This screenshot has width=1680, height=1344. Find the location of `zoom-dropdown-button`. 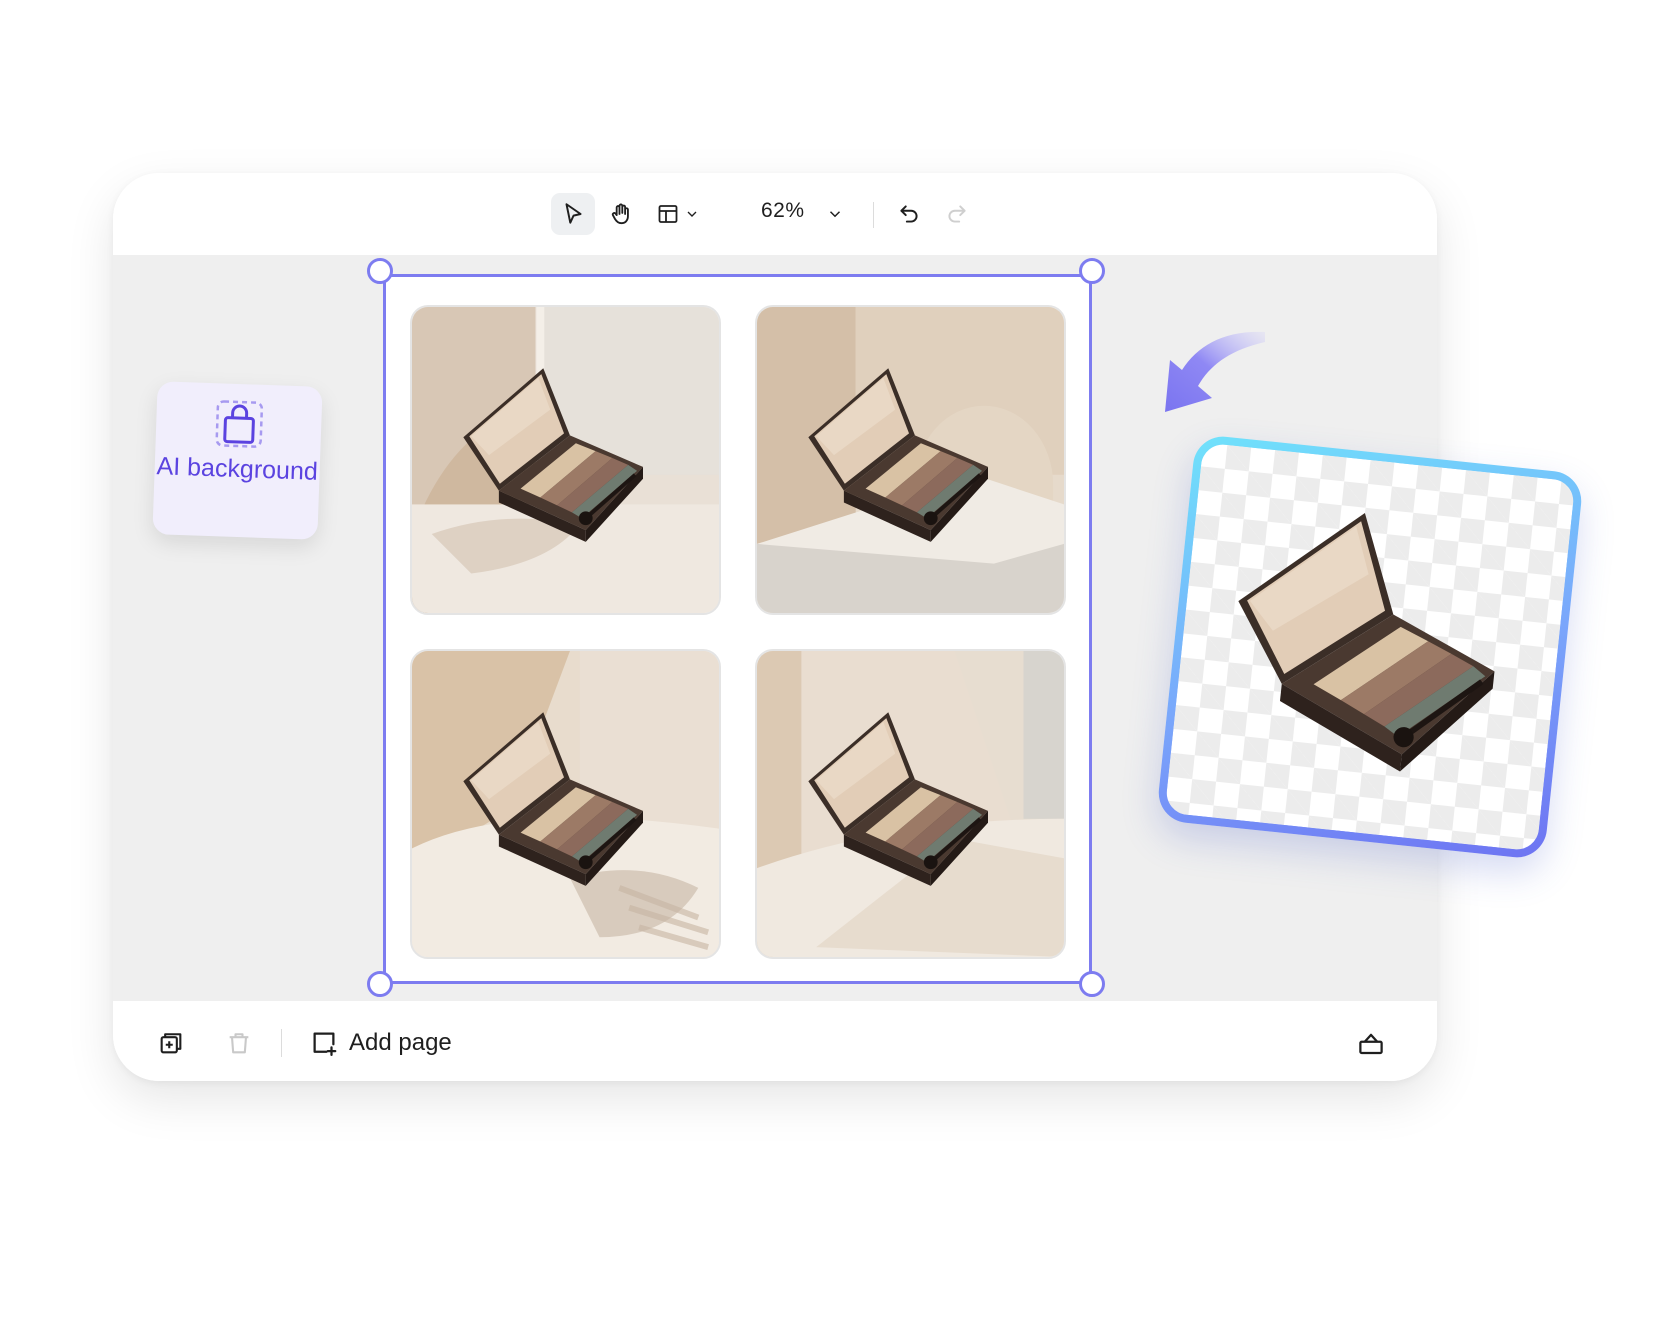

zoom-dropdown-button is located at coordinates (835, 214).